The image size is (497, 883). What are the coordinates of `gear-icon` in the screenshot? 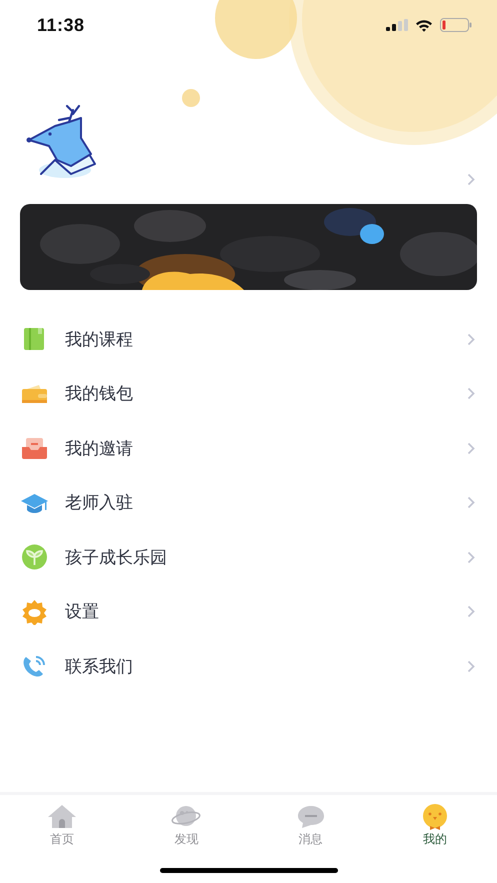 It's located at (34, 611).